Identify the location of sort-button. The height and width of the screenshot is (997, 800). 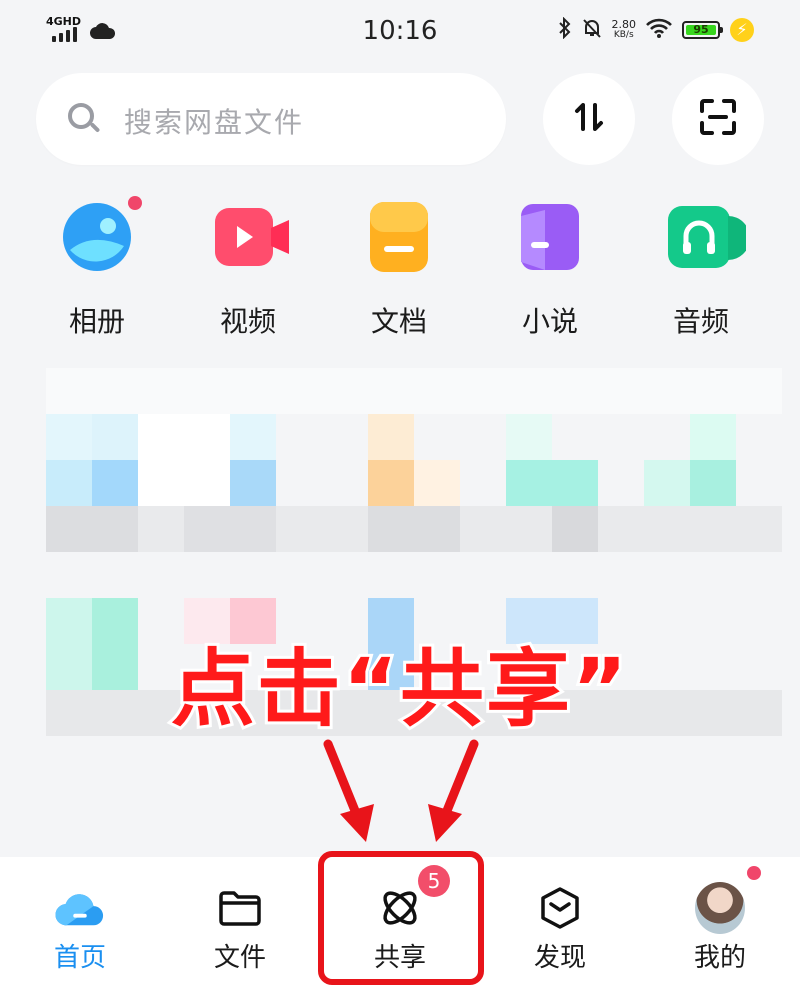
(589, 119).